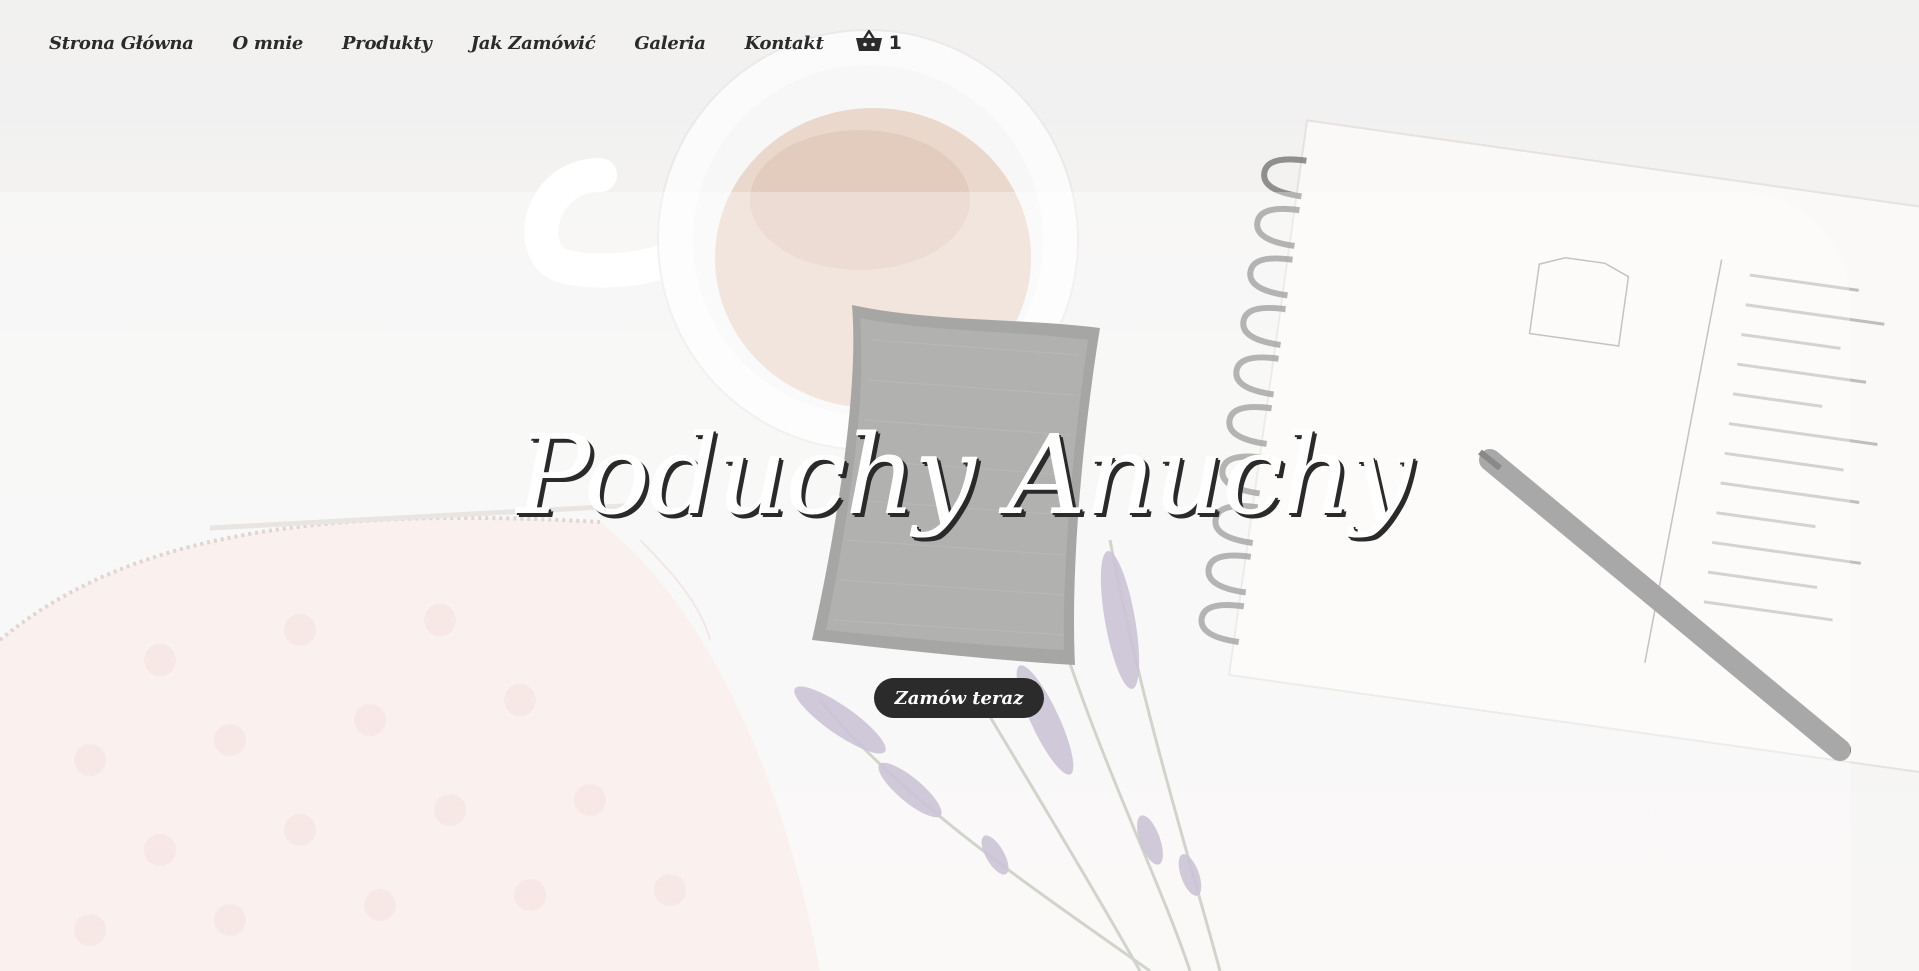  I want to click on cart-button: 1, so click(878, 43).